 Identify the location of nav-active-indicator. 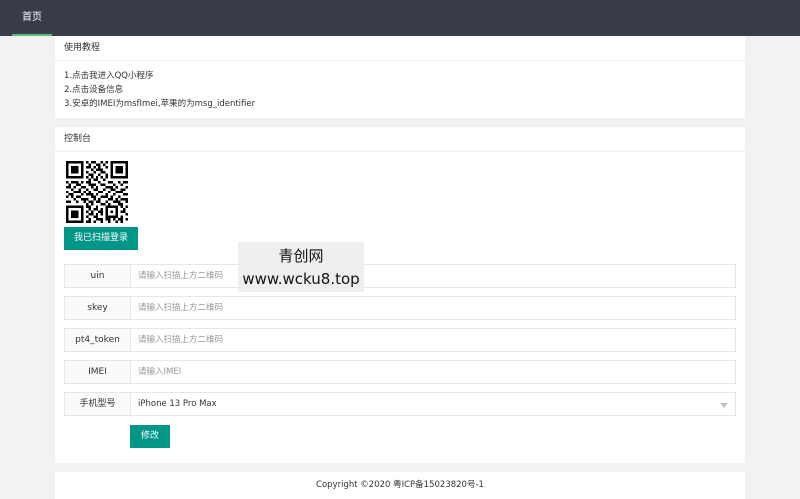
(32, 35).